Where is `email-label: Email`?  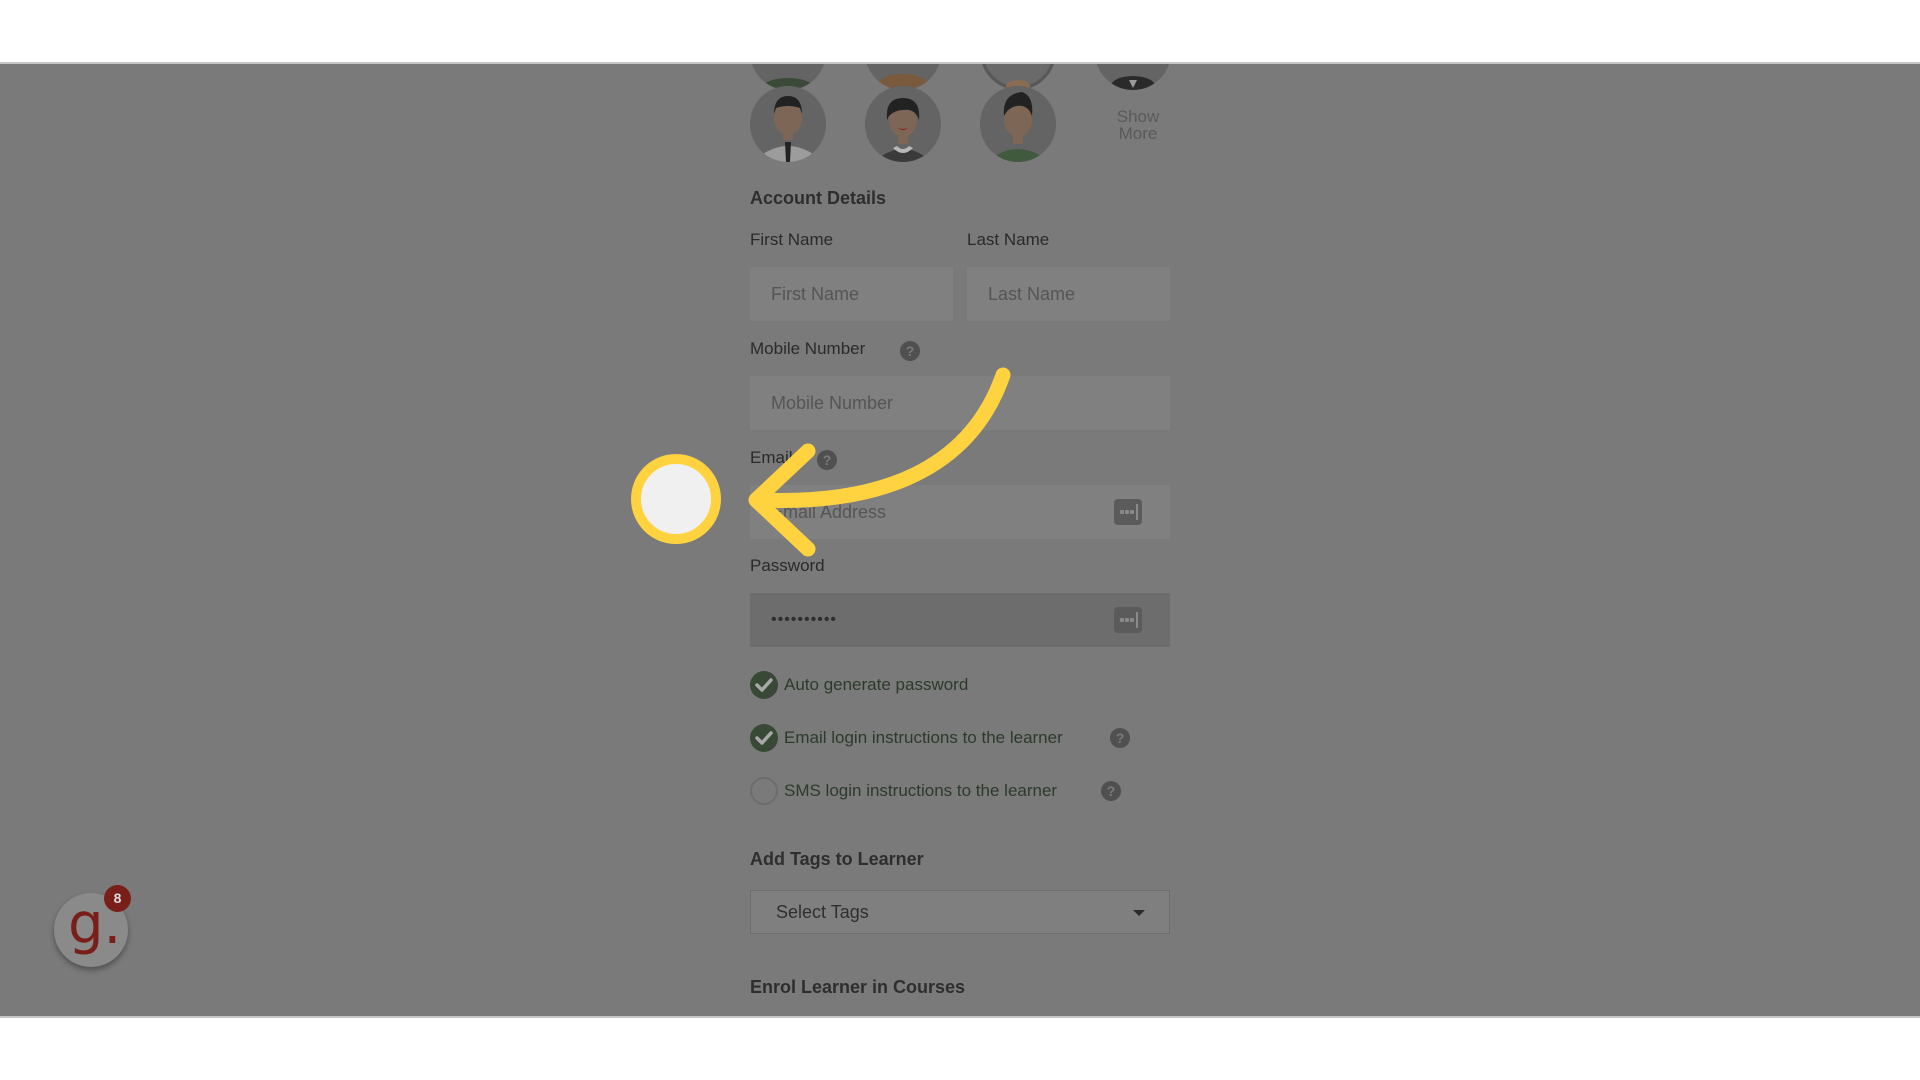
email-label: Email is located at coordinates (771, 457).